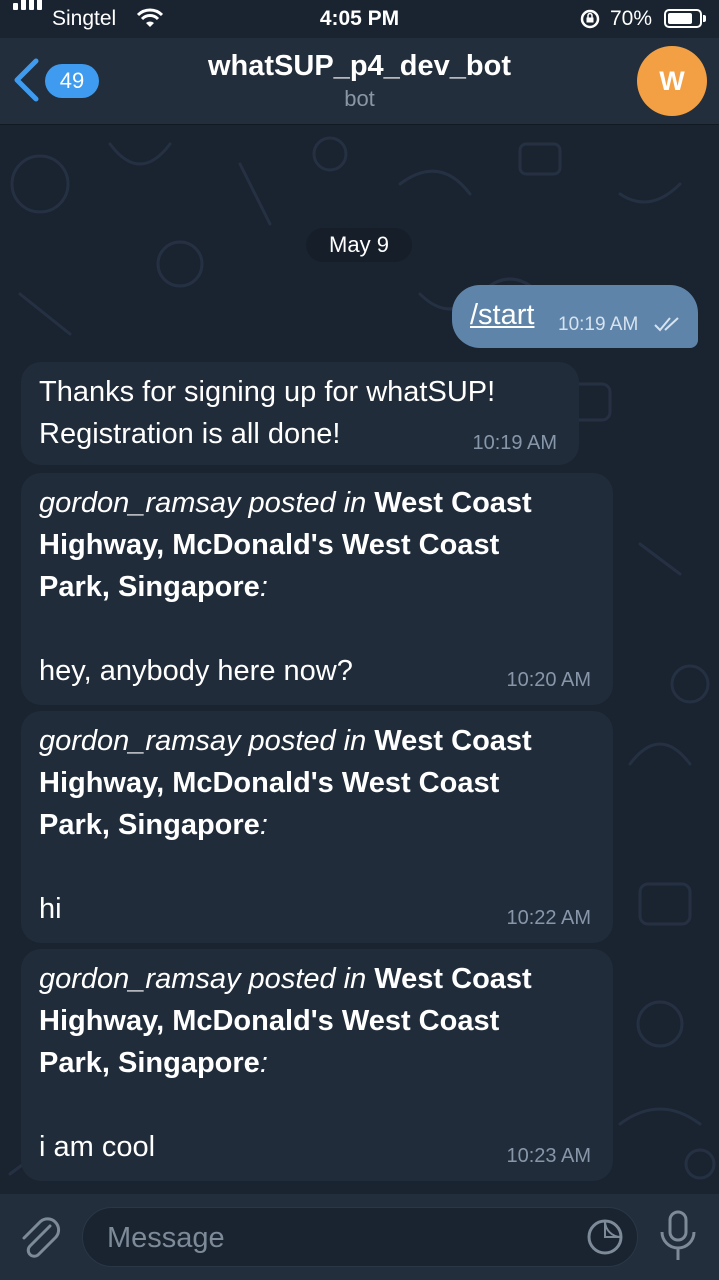 Image resolution: width=719 pixels, height=1280 pixels. I want to click on chat-subtitle: bot, so click(359, 98).